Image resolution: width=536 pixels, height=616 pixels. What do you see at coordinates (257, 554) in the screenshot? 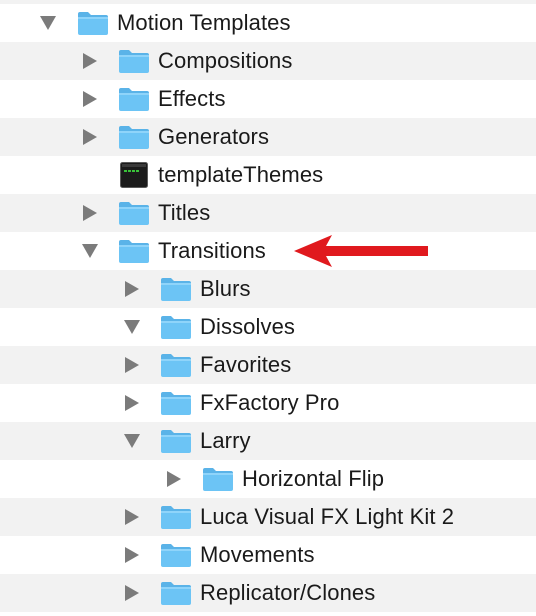
I see `tree-item-label: Movements` at bounding box center [257, 554].